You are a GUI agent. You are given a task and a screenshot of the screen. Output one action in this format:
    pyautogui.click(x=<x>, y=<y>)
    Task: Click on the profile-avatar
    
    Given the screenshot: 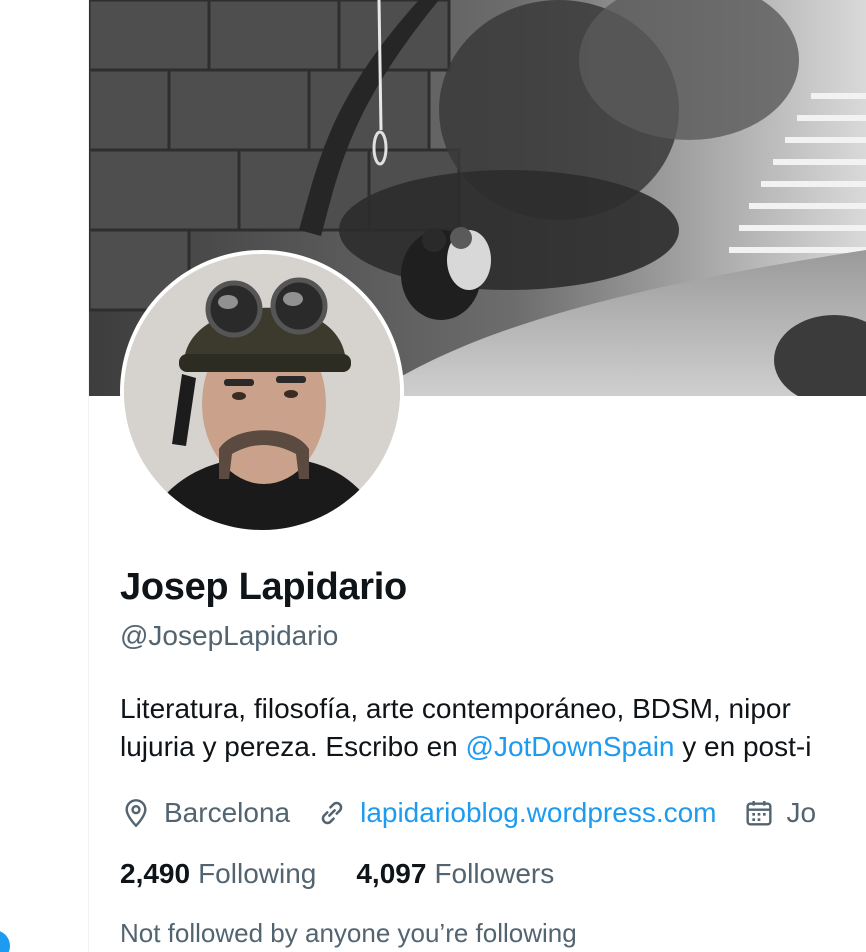 What is the action you would take?
    pyautogui.click(x=262, y=392)
    